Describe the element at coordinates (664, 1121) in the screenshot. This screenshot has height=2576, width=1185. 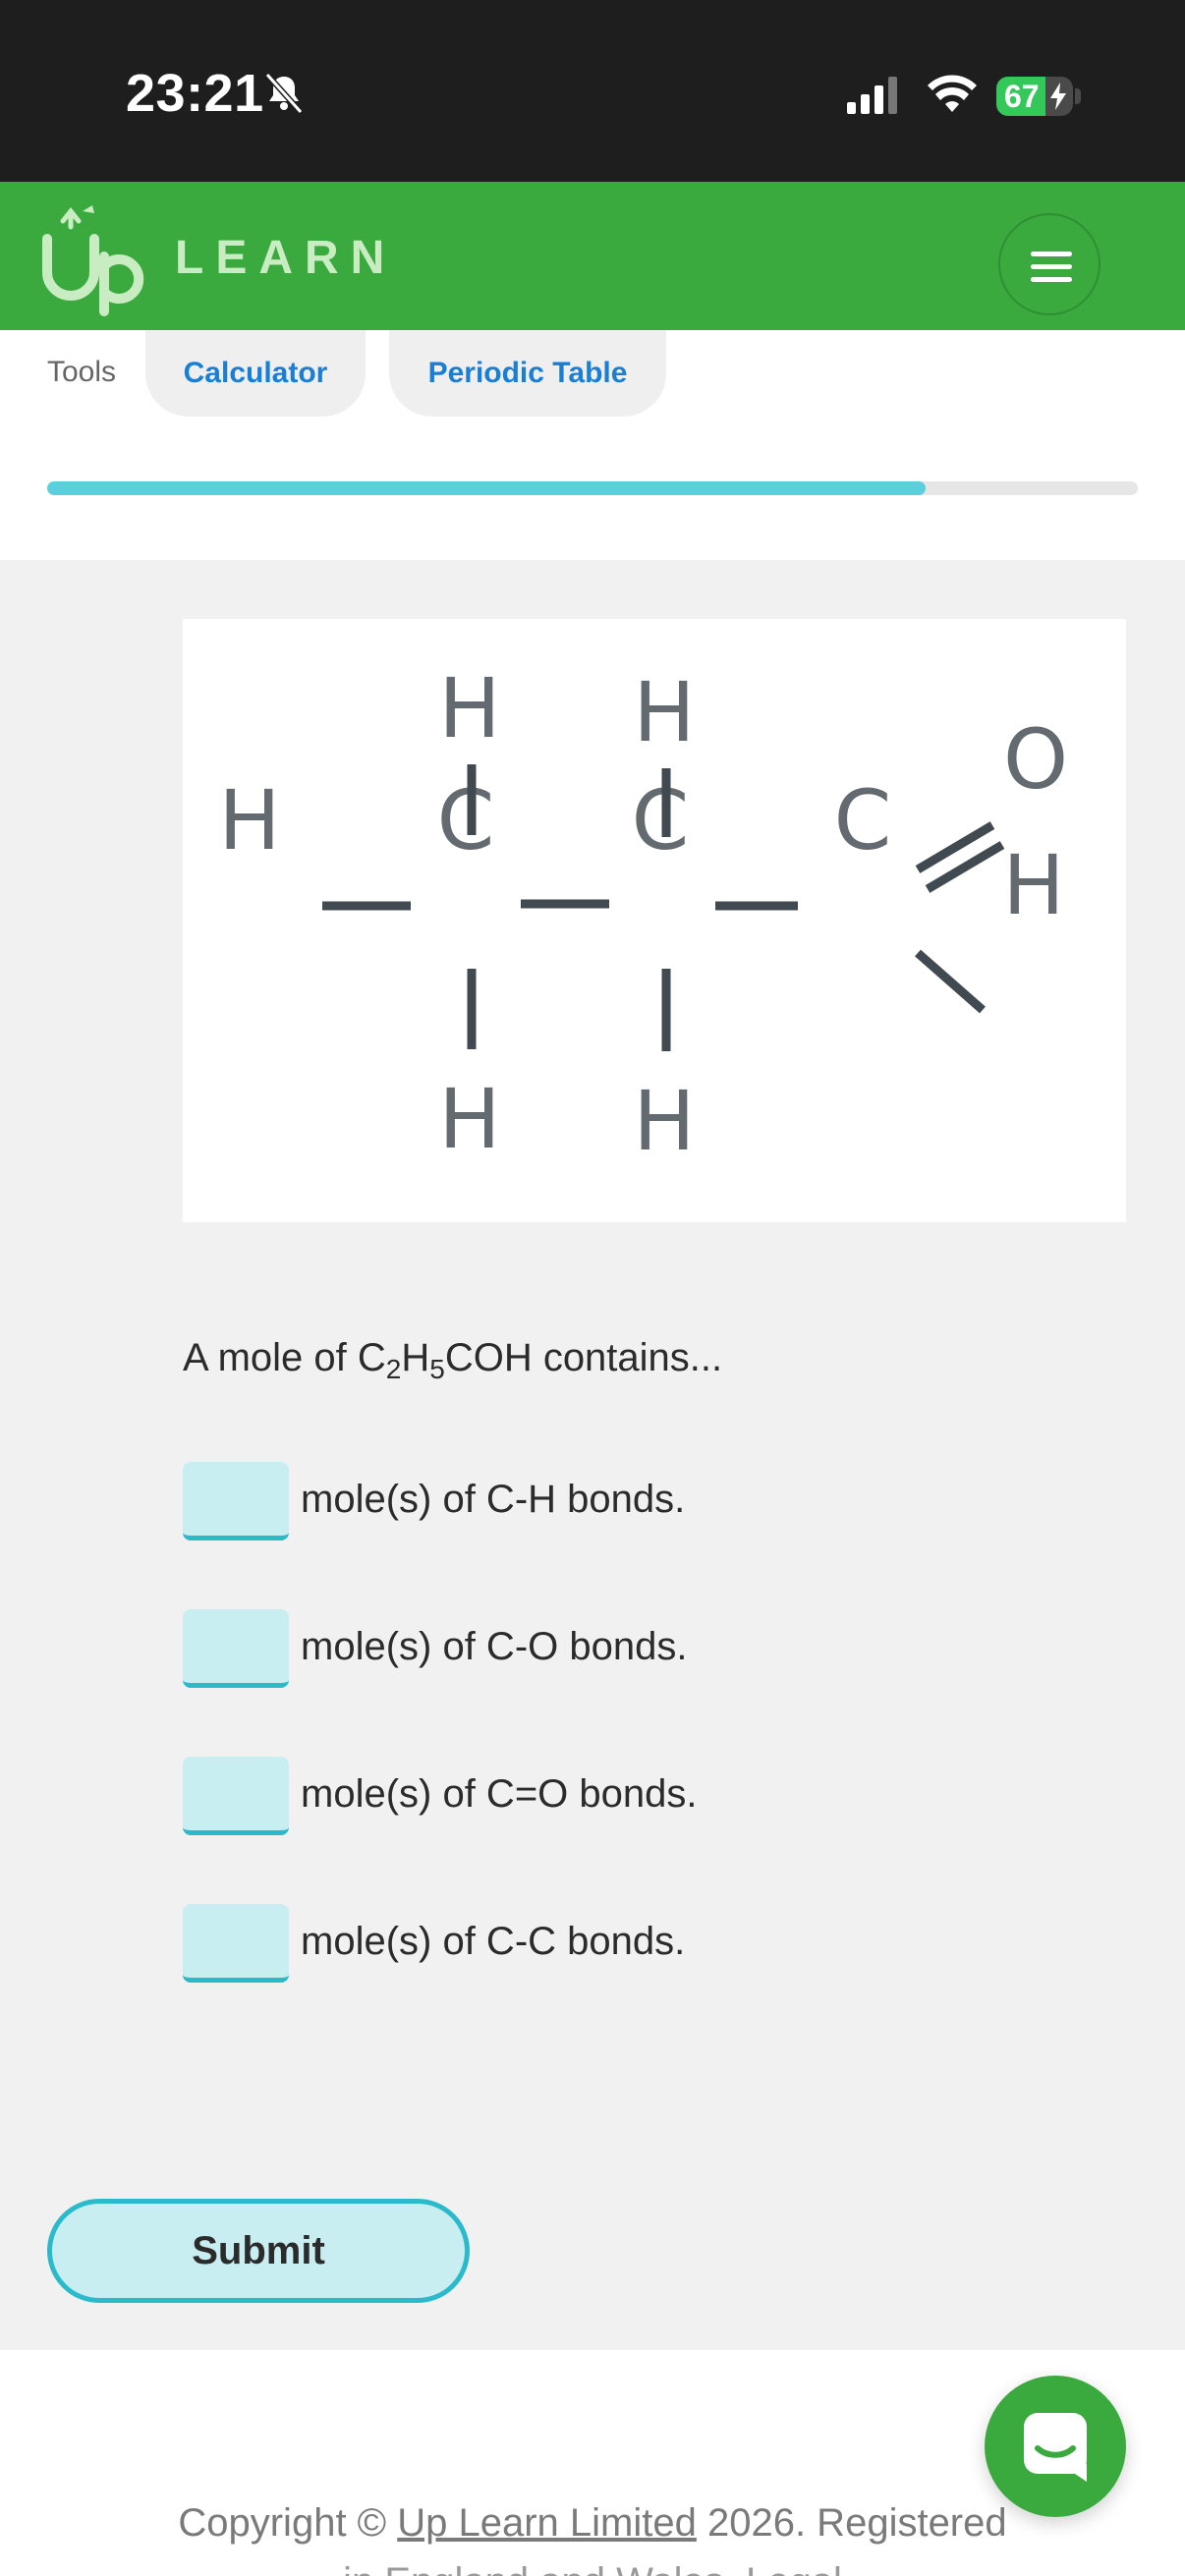
I see `atom-h-c2-bottom: H` at that location.